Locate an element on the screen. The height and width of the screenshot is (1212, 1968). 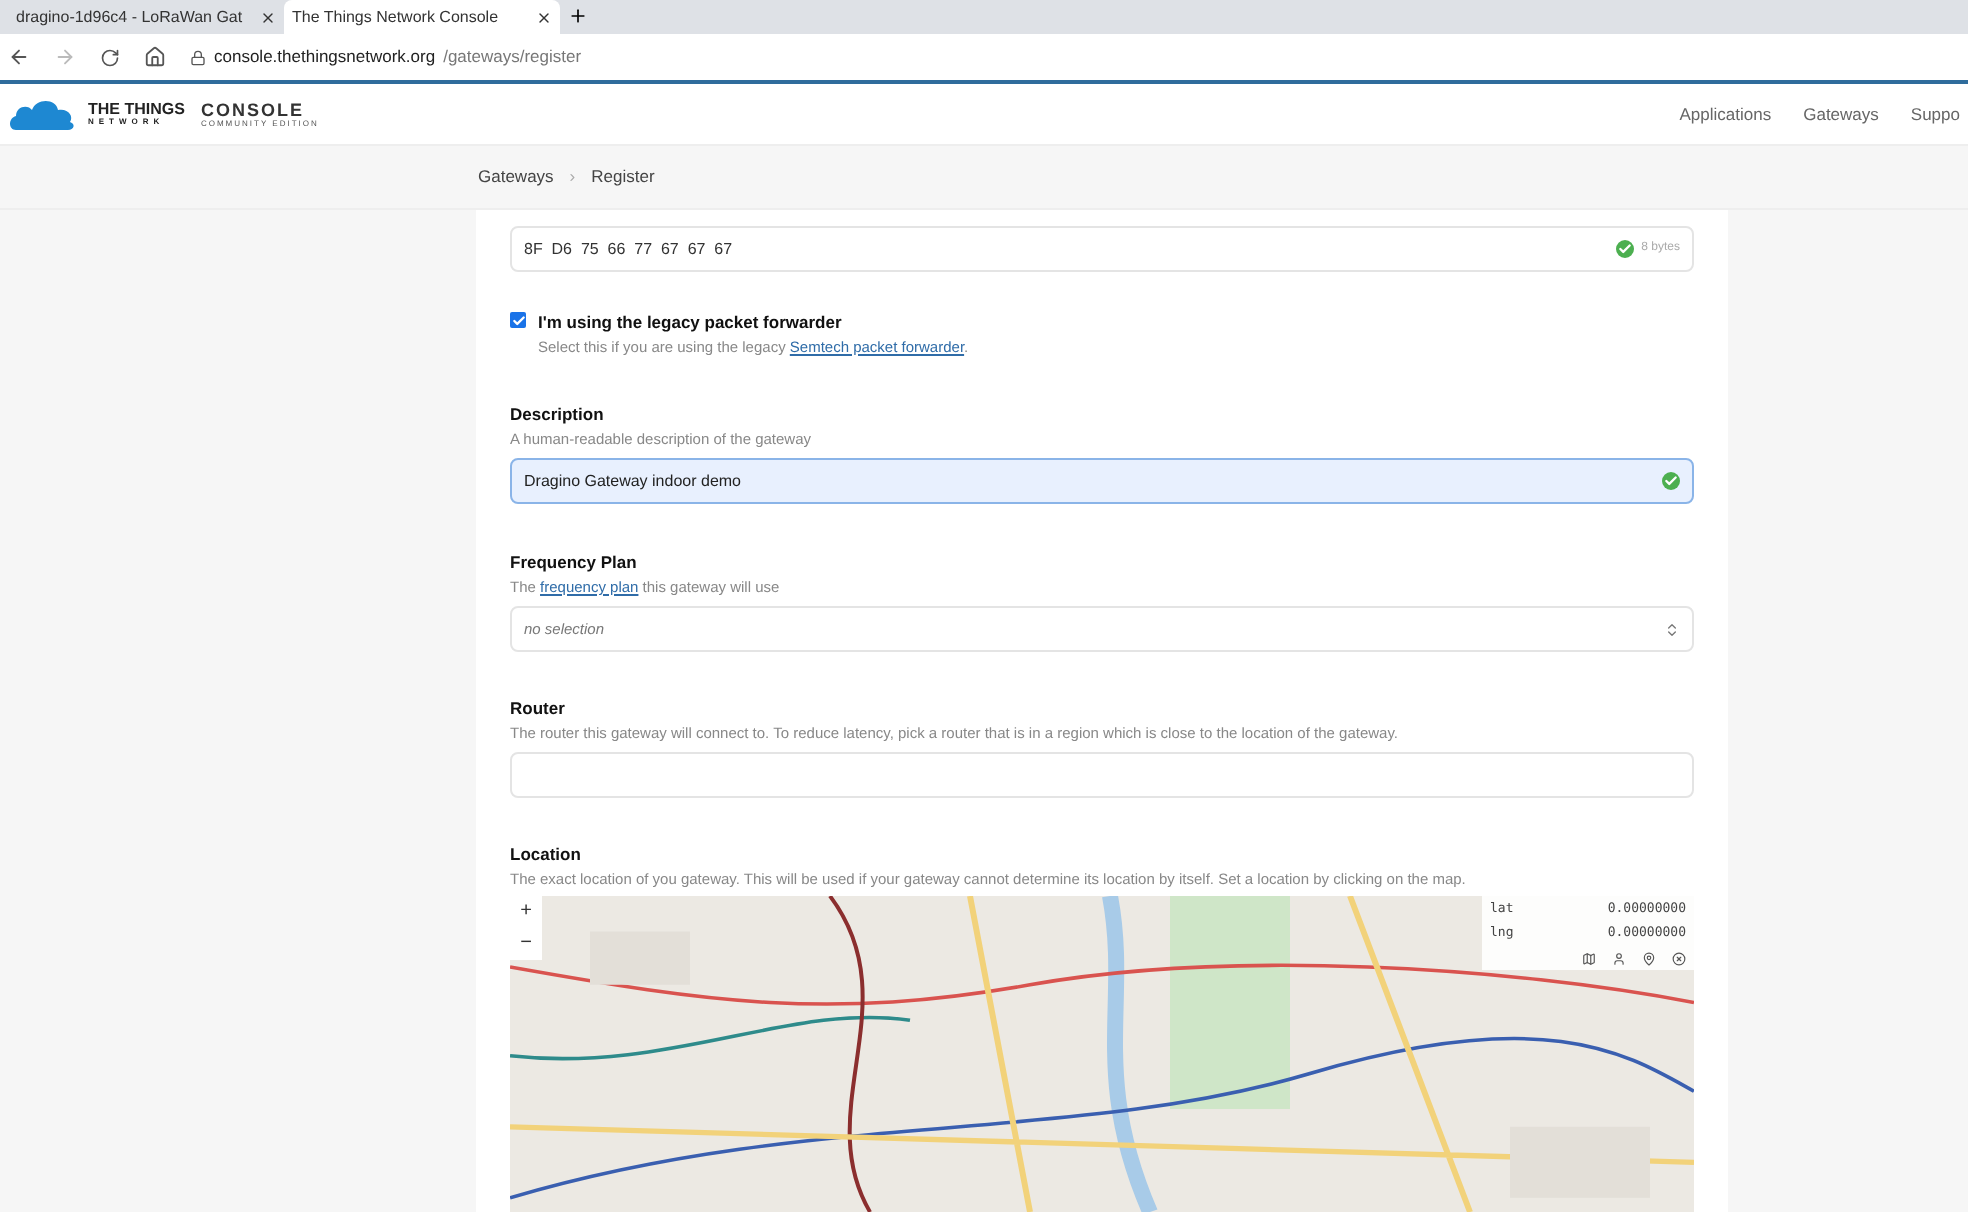
field-label: Router is located at coordinates (538, 709).